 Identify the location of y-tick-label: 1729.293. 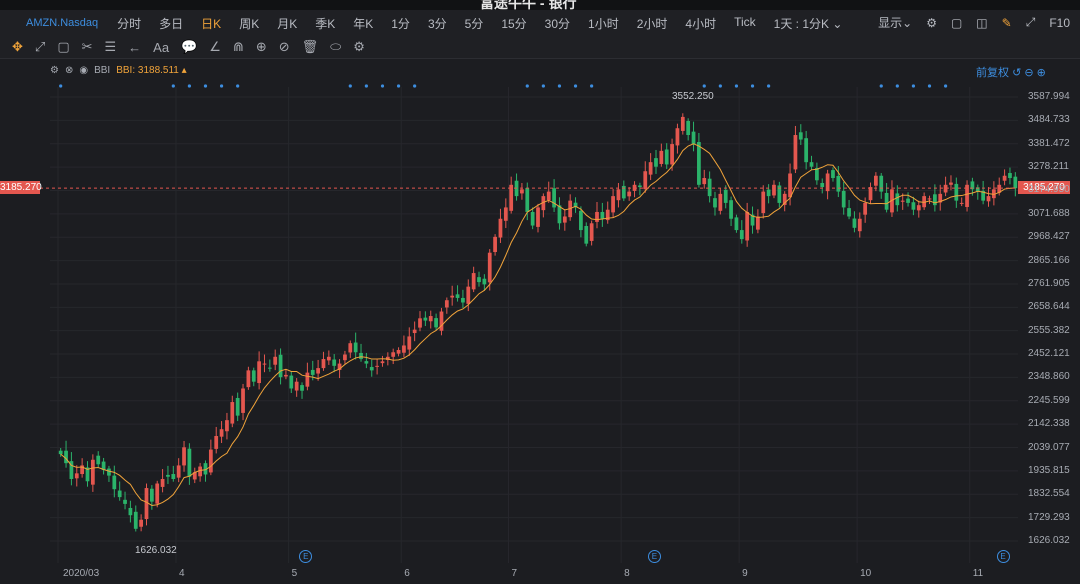
(1049, 517).